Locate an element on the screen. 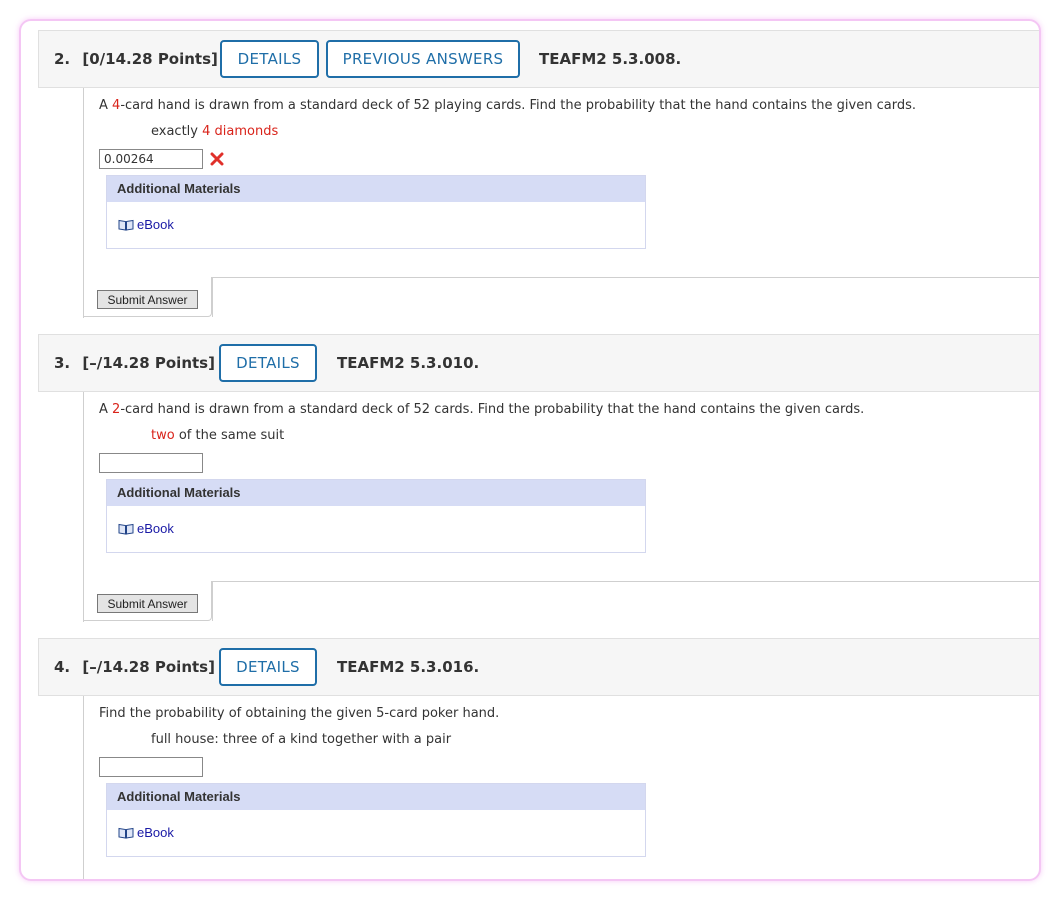 The width and height of the screenshot is (1062, 902). question-subtext: two of the same suit is located at coordinates (217, 435).